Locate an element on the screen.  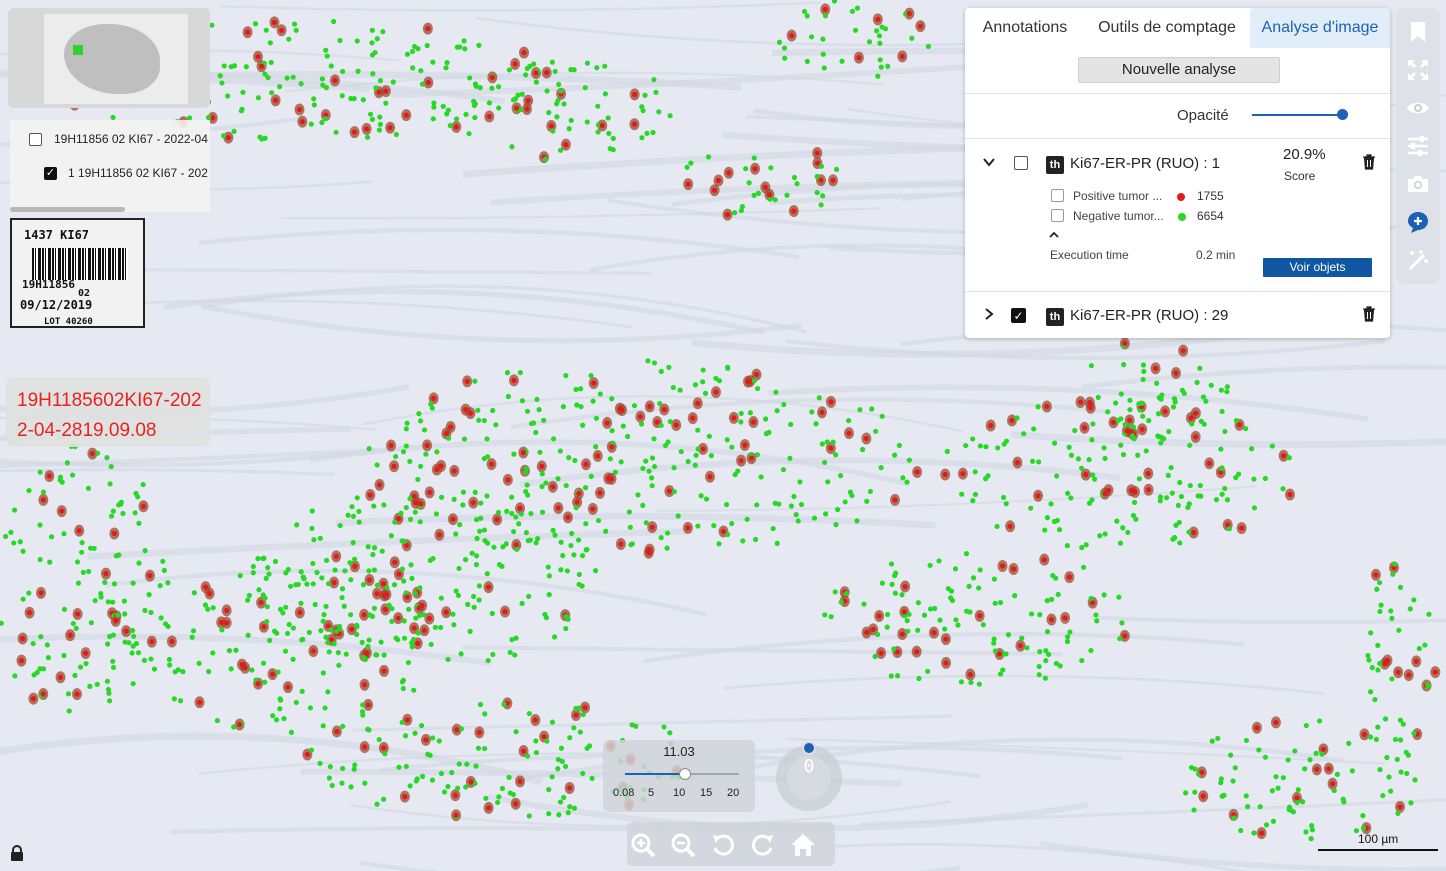
analysis-title: Ki67-ER-PR (RUO) : 1 is located at coordinates (1145, 163).